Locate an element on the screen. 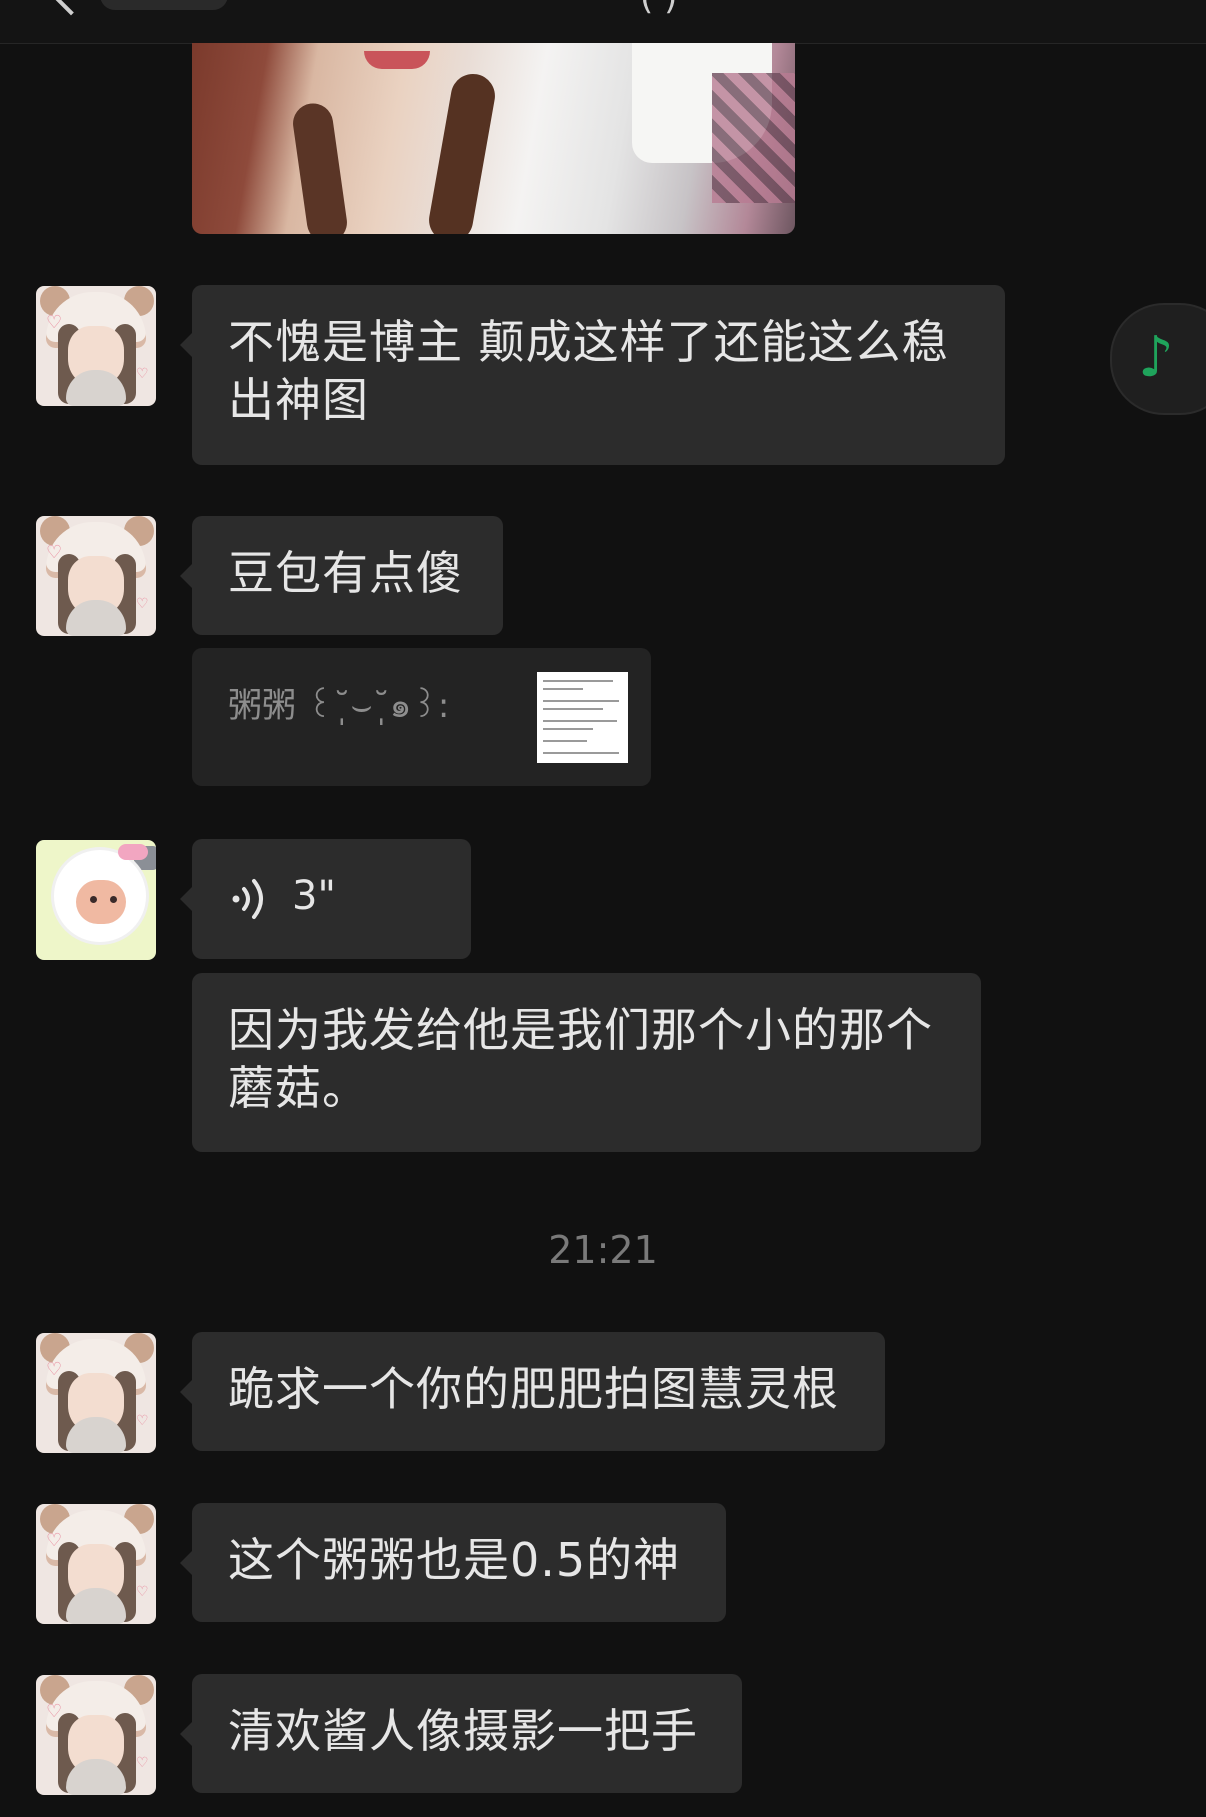  quoted-text: 粥粥 ꒰˘̩̩̩⌣˘̩̩̩๑꒱: is located at coordinates (339, 706).